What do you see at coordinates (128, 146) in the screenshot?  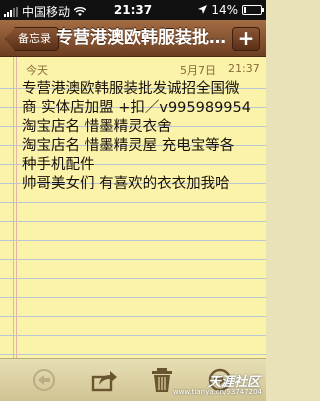 I see `note-line: 淘宝店名 惜墨精灵屋 充电宝等各` at bounding box center [128, 146].